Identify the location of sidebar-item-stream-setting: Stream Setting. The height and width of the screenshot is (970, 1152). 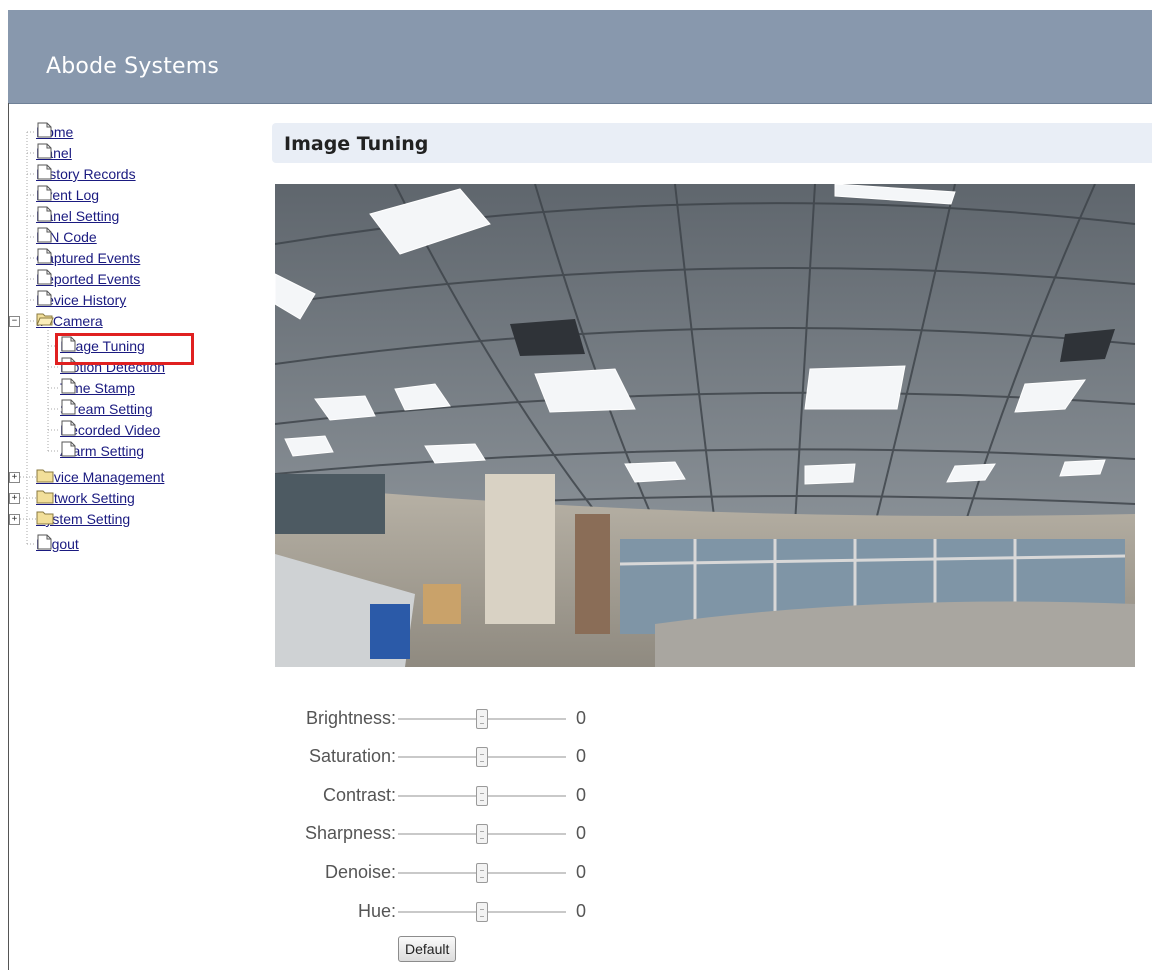
(106, 409).